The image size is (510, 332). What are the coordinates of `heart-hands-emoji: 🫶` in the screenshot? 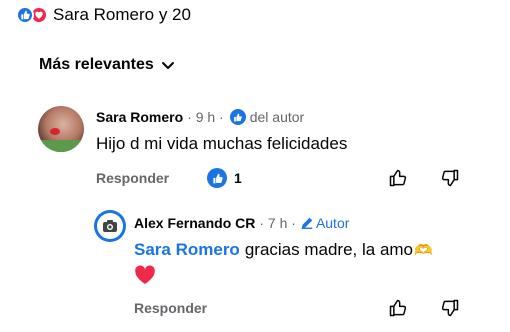 It's located at (423, 250).